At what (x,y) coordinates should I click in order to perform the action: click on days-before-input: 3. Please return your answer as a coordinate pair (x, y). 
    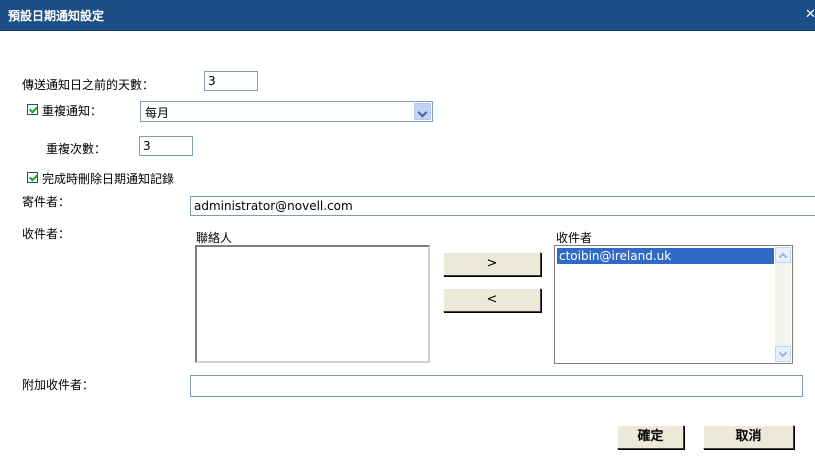
    Looking at the image, I should click on (231, 81).